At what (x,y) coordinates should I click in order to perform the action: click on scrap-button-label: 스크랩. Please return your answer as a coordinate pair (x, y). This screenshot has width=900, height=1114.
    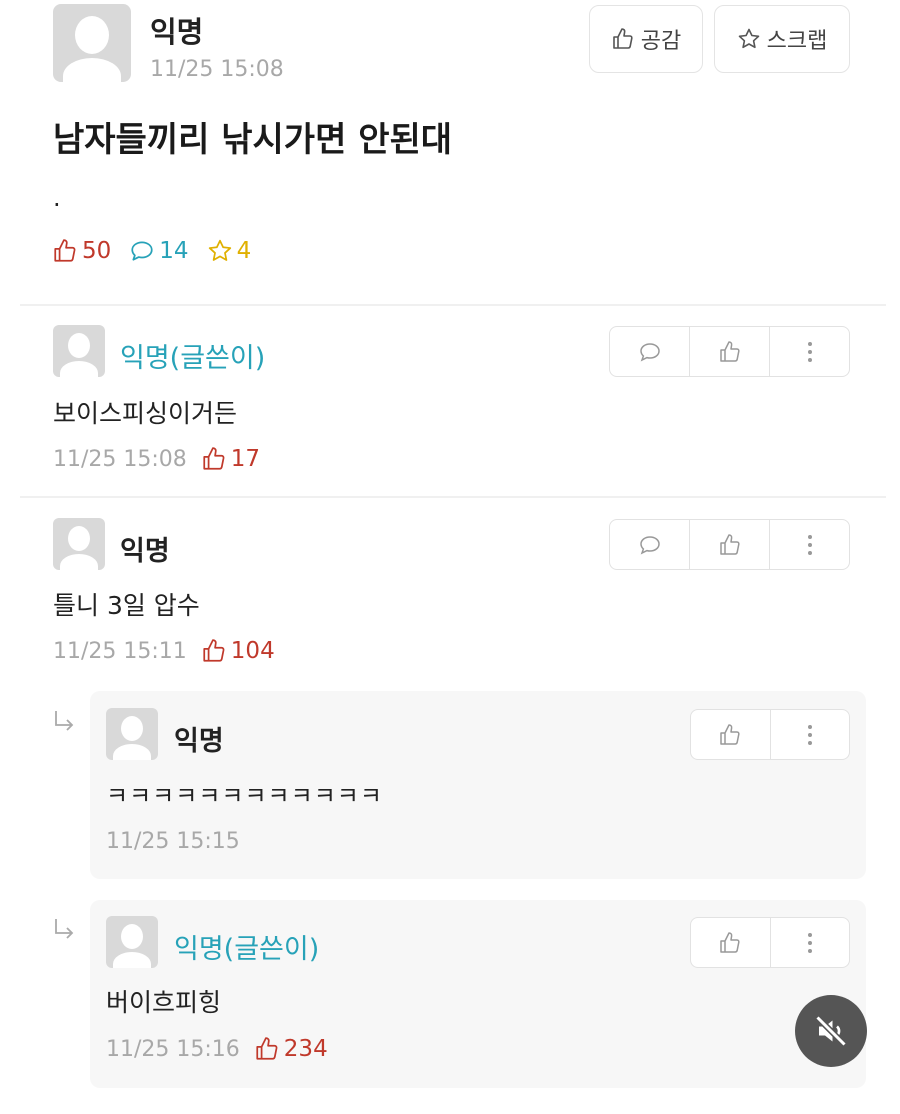
    Looking at the image, I should click on (797, 41).